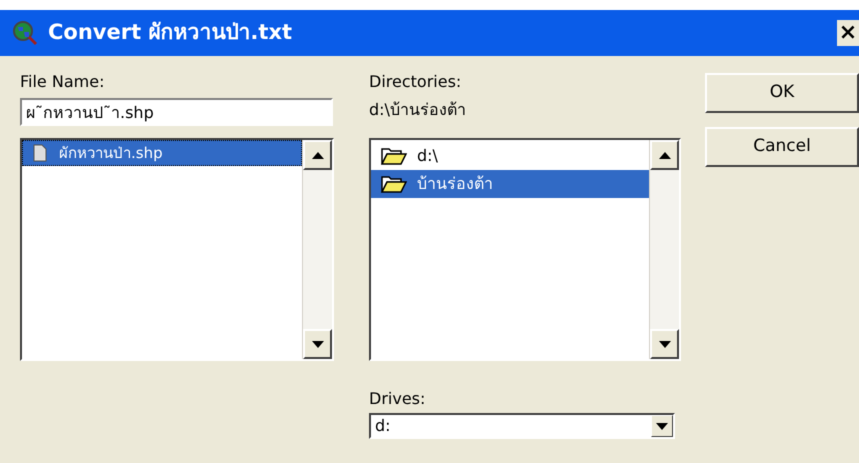  I want to click on file-name-field: ผ˜กหวานป˜า.shp, so click(176, 112).